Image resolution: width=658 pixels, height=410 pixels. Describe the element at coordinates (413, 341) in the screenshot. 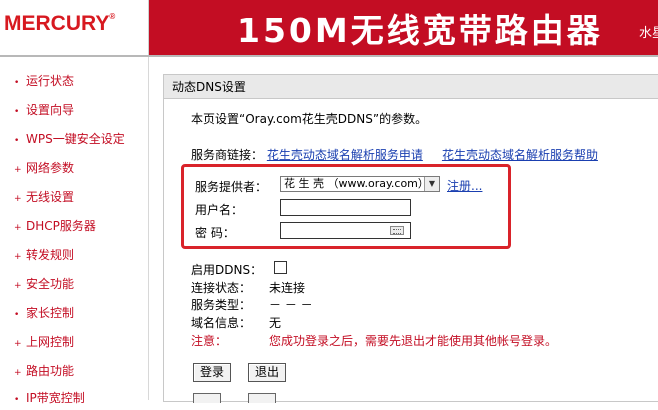

I see `note-text: 您成功登录之后，需要先退出才能使用其他帐号登录。` at that location.